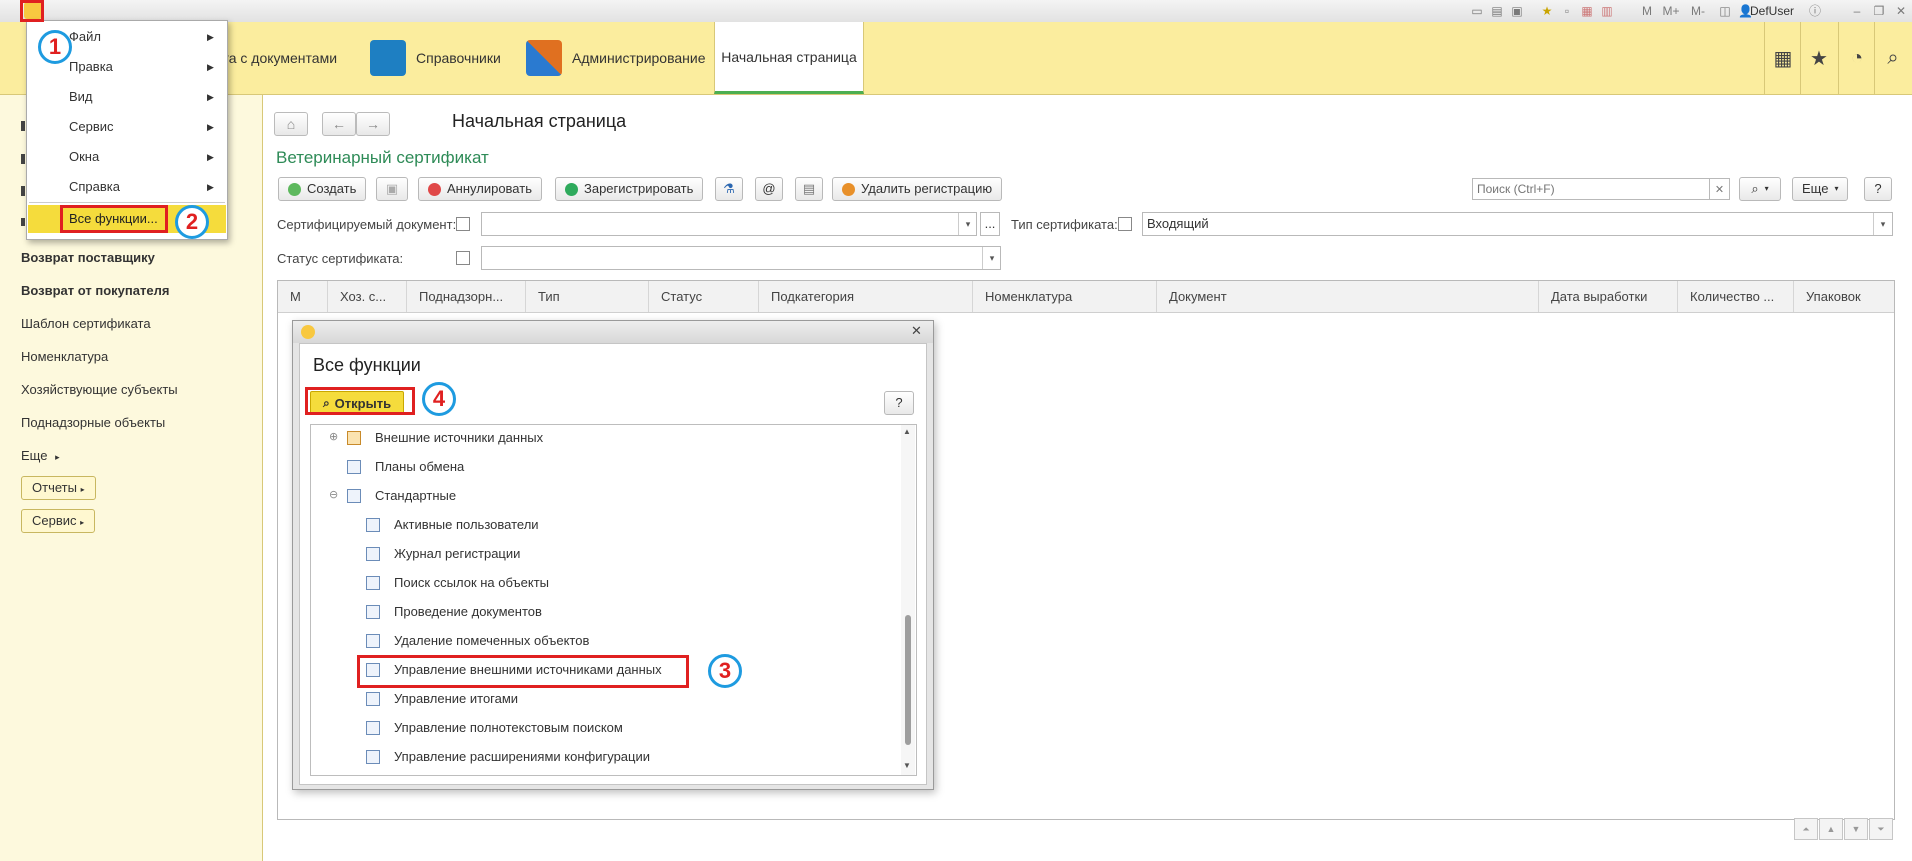 The image size is (1912, 861). I want to click on favorites-icon: ★, so click(1547, 11).